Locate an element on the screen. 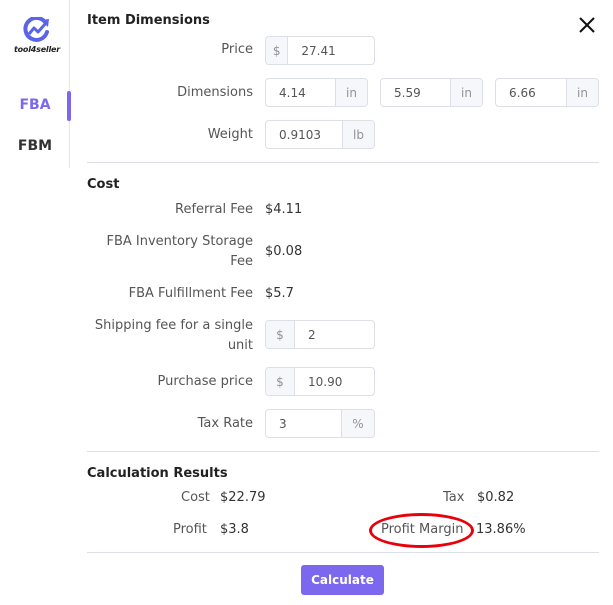 The image size is (613, 605). dimension-length-unit: in is located at coordinates (351, 92).